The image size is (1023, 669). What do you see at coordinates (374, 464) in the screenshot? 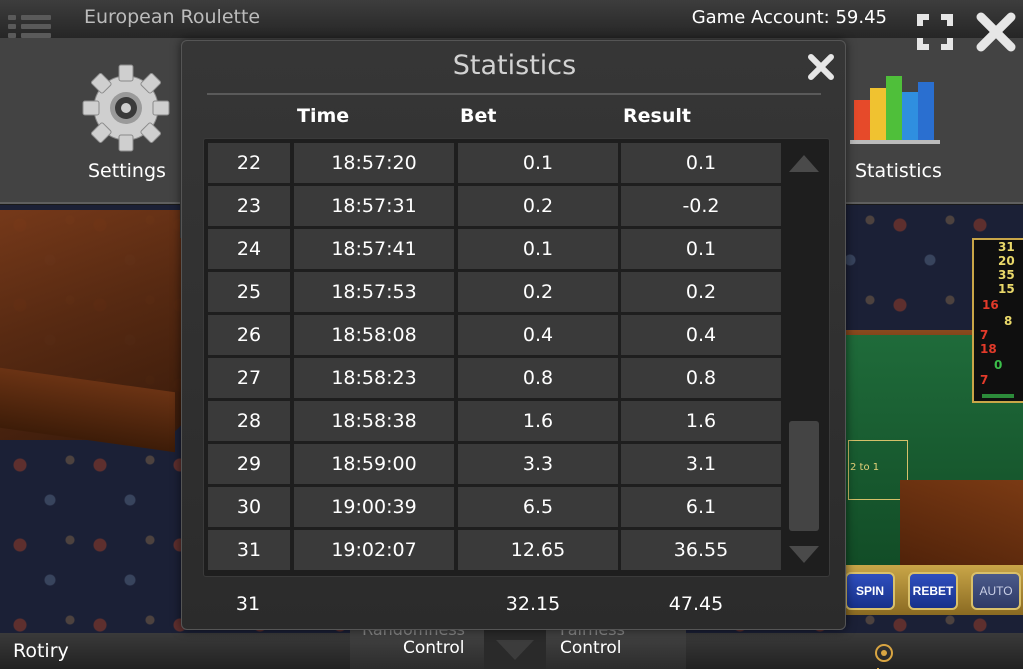
I see `row-time-cell: 18:59:00` at bounding box center [374, 464].